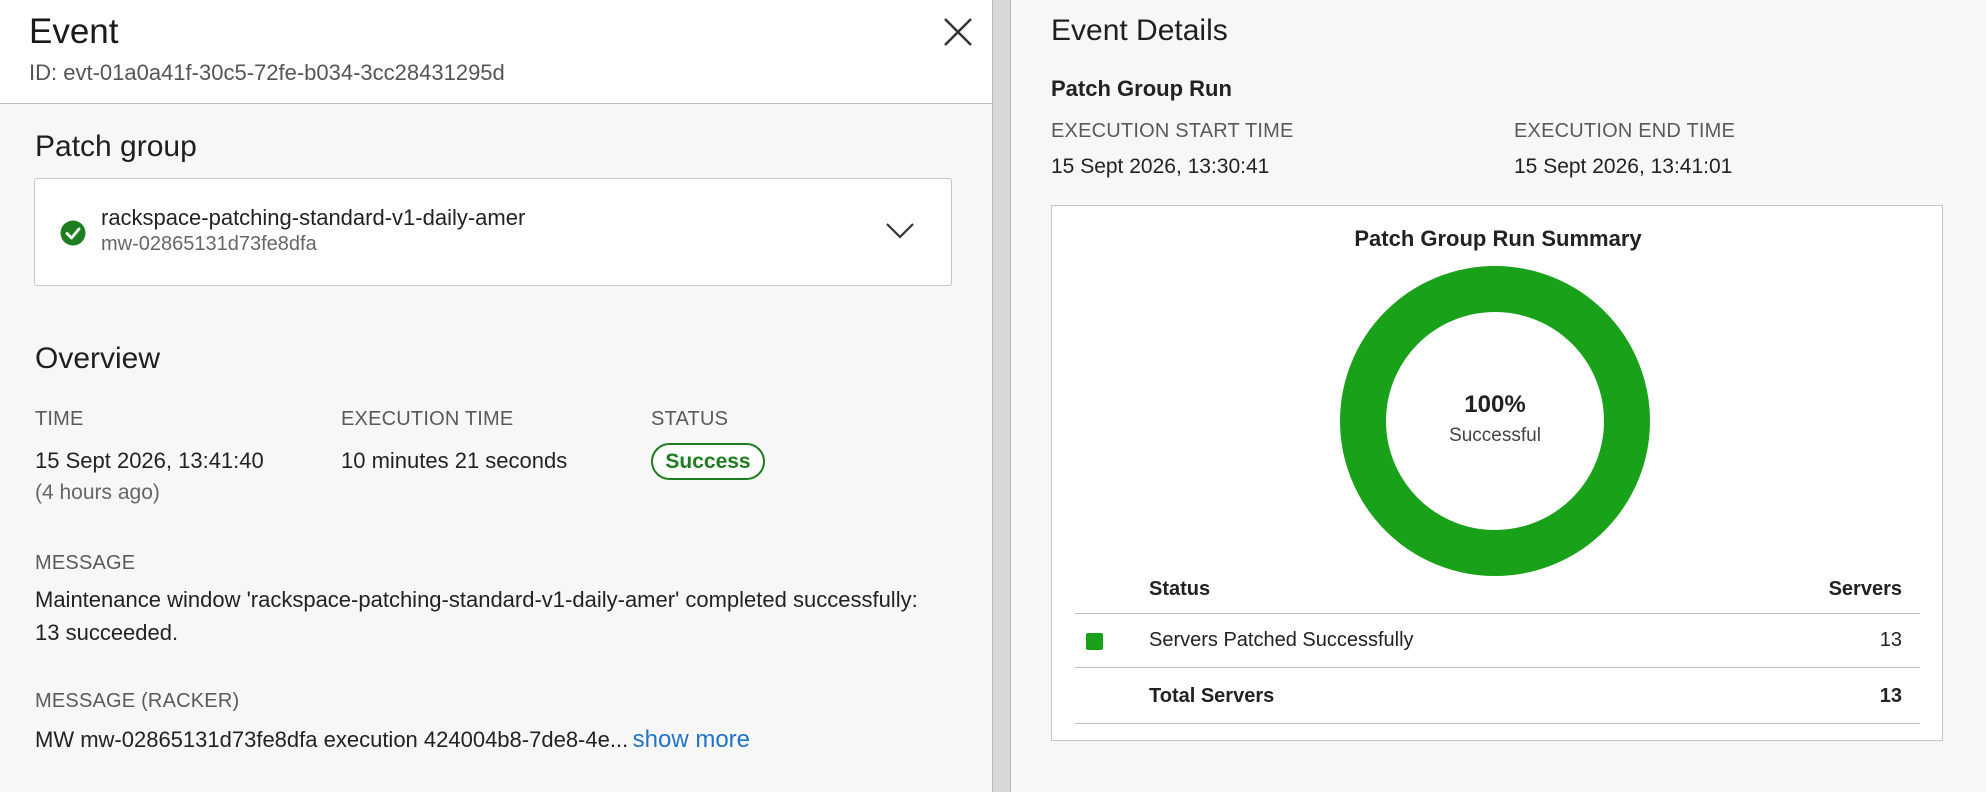 Image resolution: width=1986 pixels, height=792 pixels. I want to click on event-details-title: Event Details, so click(1139, 30).